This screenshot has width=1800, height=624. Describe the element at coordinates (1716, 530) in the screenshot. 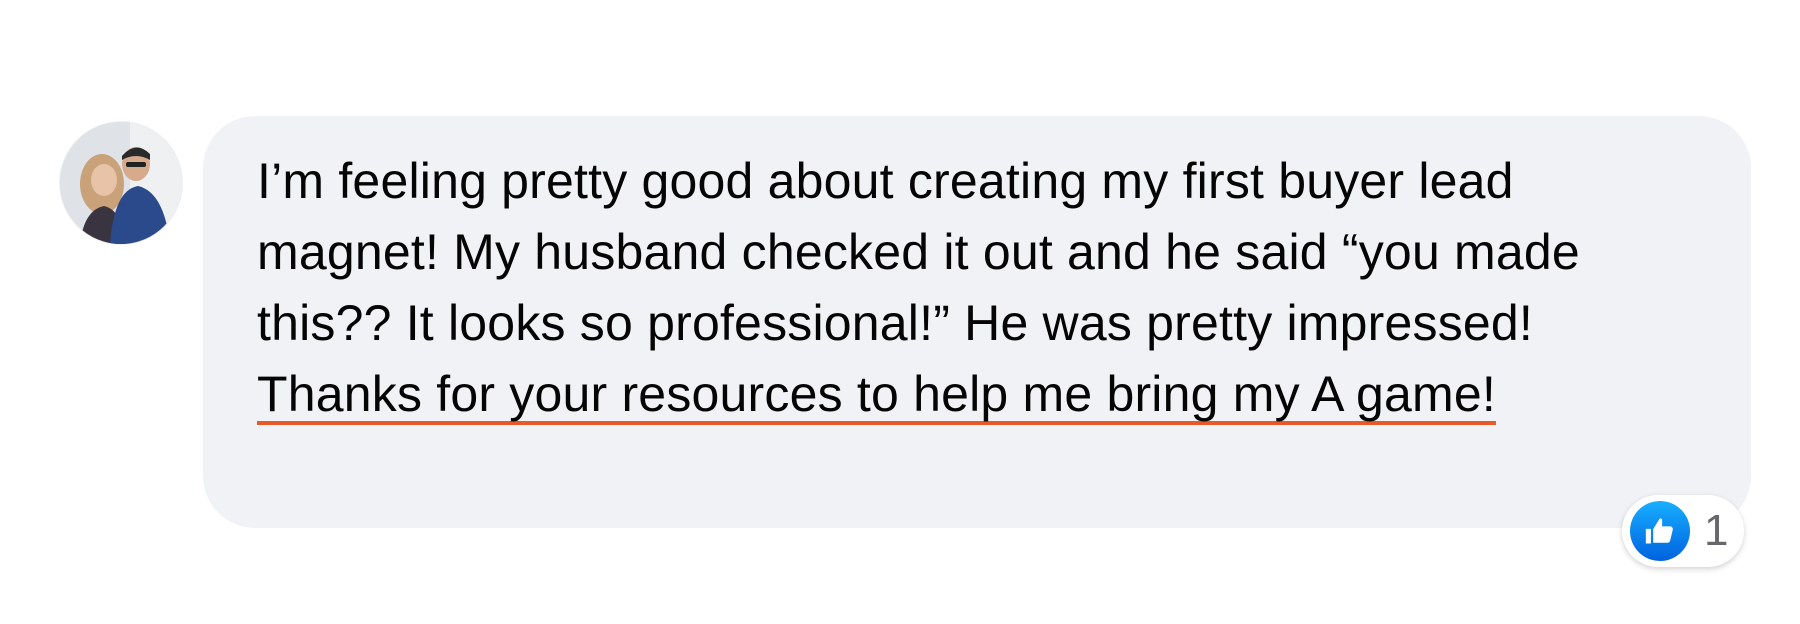

I see `reaction-count: 1` at that location.